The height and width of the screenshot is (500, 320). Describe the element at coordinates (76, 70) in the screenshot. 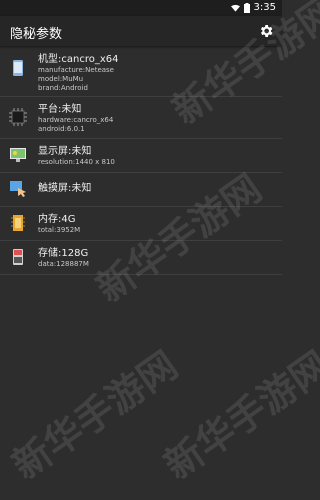

I see `item-sub: manufacture:Netease` at that location.